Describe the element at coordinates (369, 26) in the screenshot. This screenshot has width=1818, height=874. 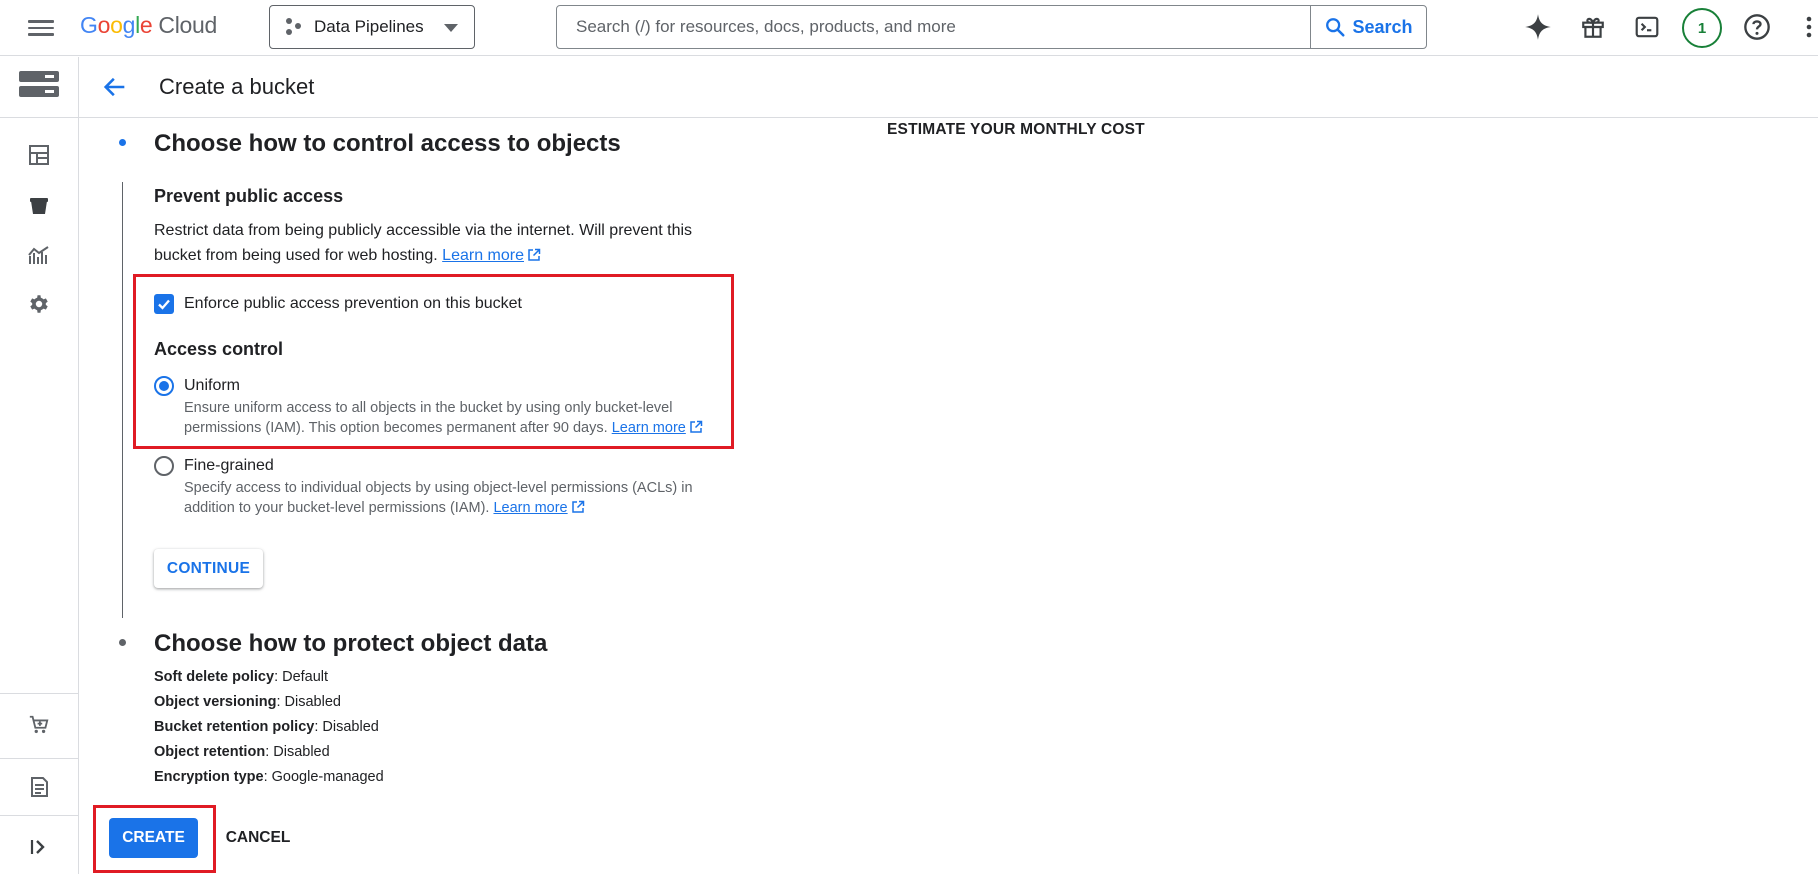
I see `project-name: Data Pipelines` at that location.